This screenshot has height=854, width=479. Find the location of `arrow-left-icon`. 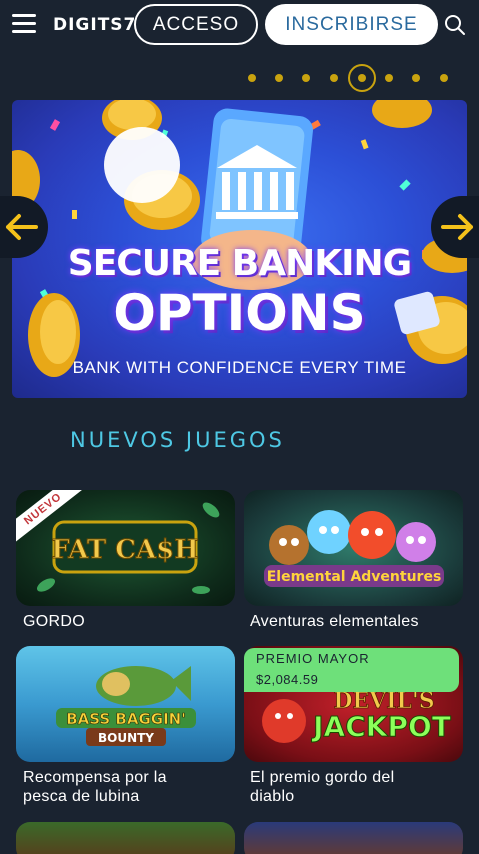

arrow-left-icon is located at coordinates (22, 227).